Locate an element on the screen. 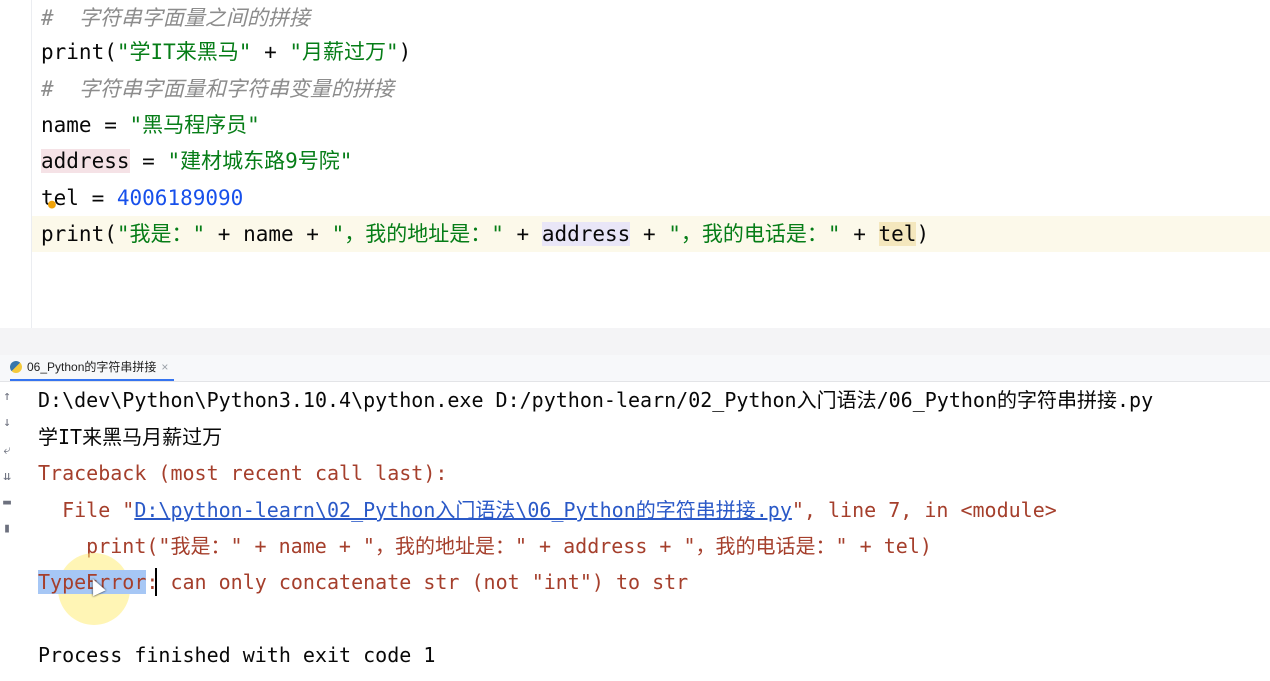 The image size is (1270, 681). code-string: "我是：" is located at coordinates (161, 234).